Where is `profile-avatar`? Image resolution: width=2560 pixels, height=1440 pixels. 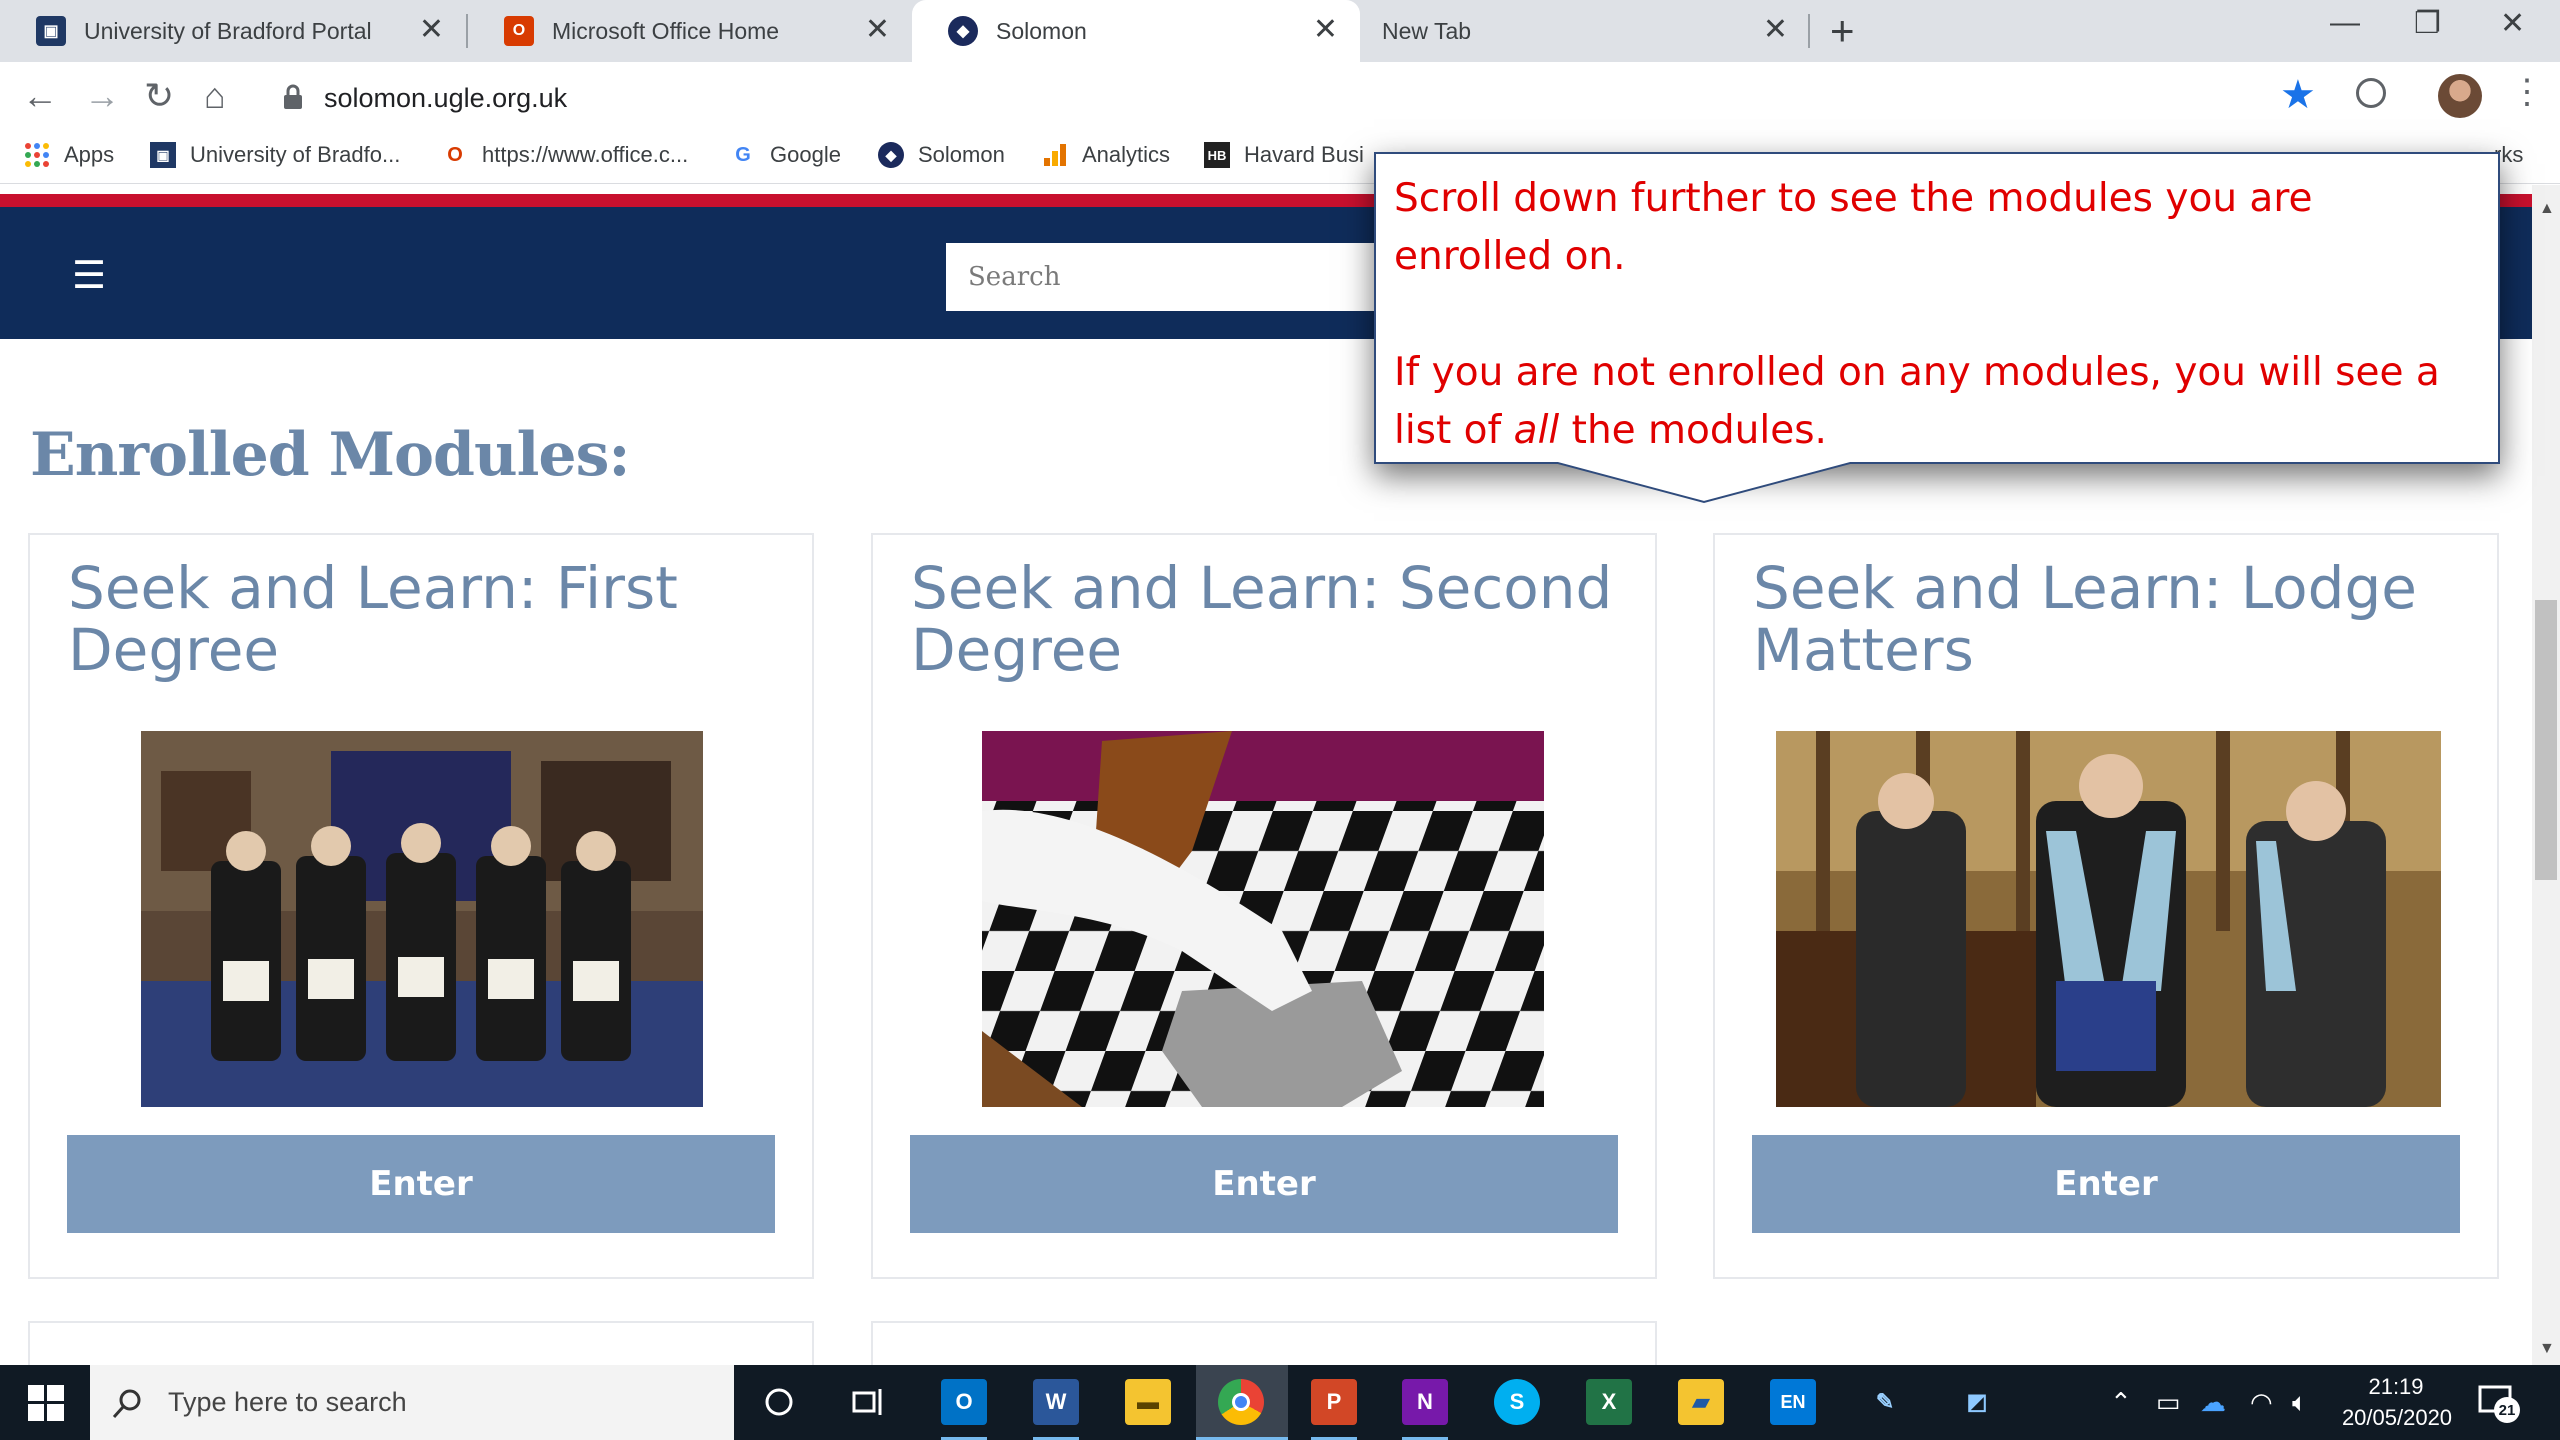 profile-avatar is located at coordinates (2460, 96).